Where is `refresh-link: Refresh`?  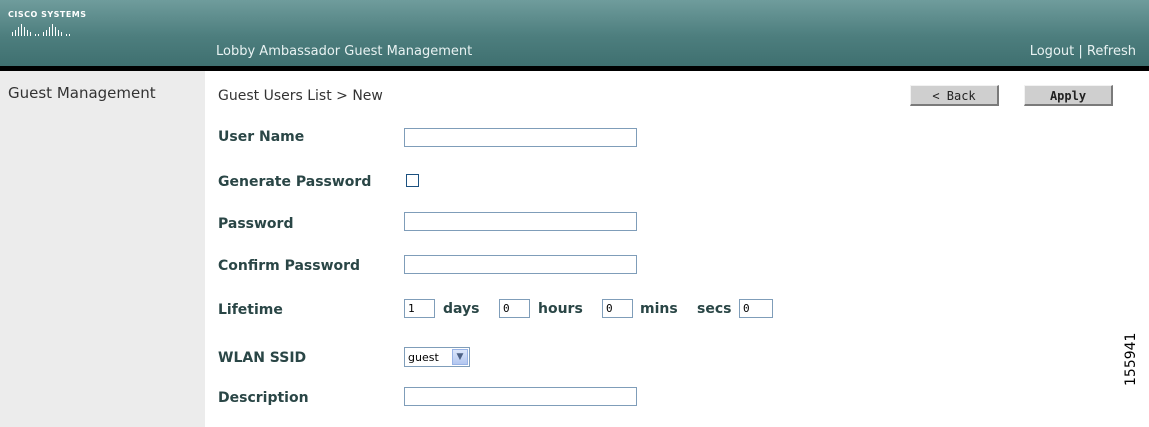
refresh-link: Refresh is located at coordinates (1111, 51).